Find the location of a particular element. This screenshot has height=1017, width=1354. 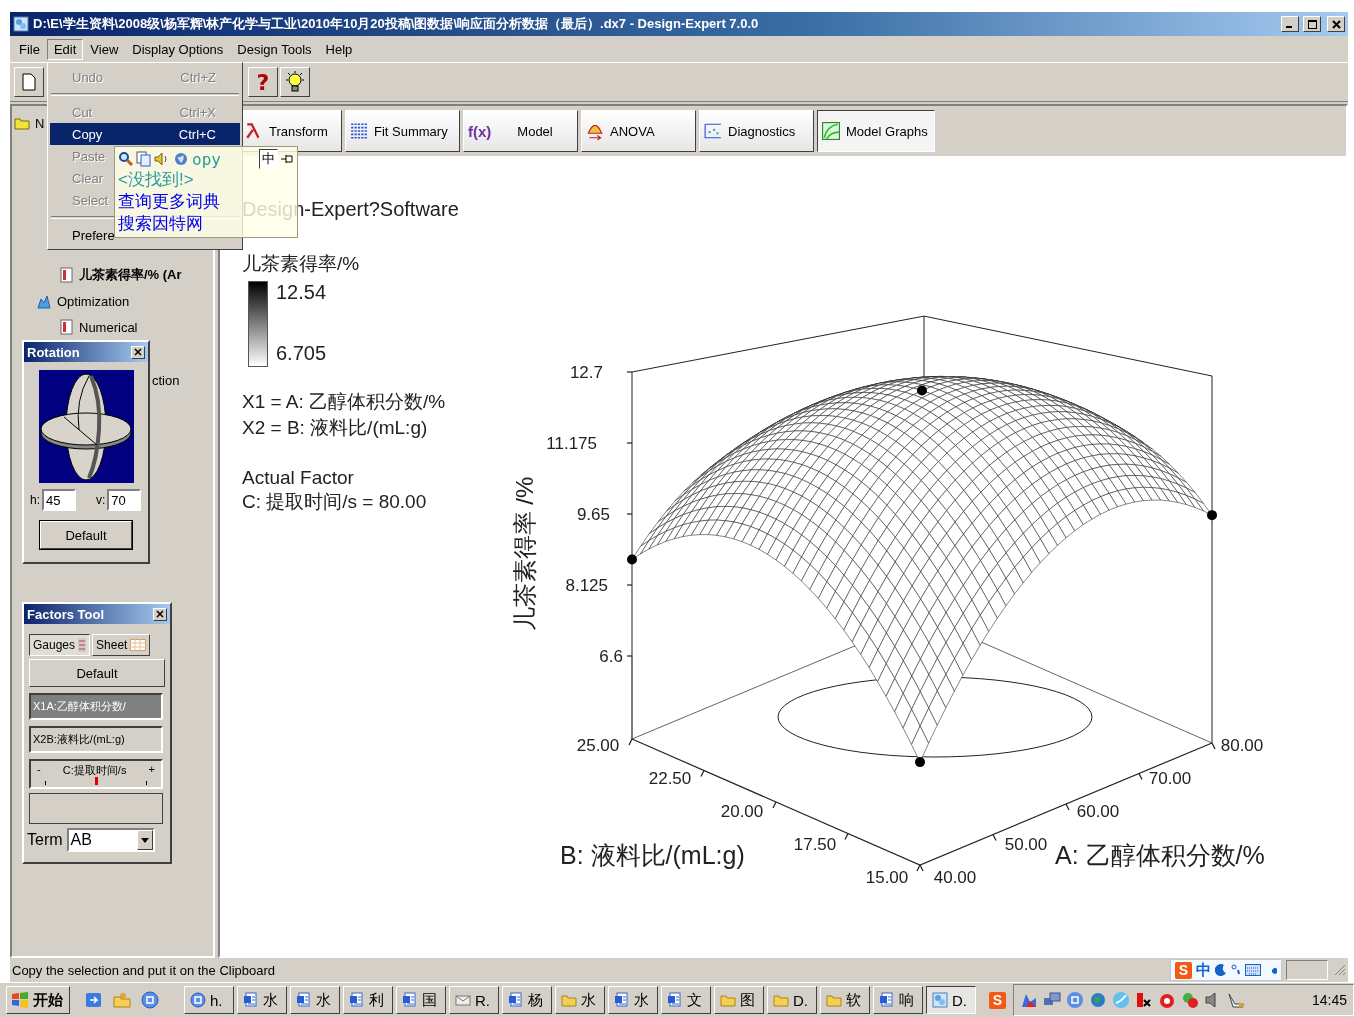

taskbar-button: 利 is located at coordinates (368, 1000).